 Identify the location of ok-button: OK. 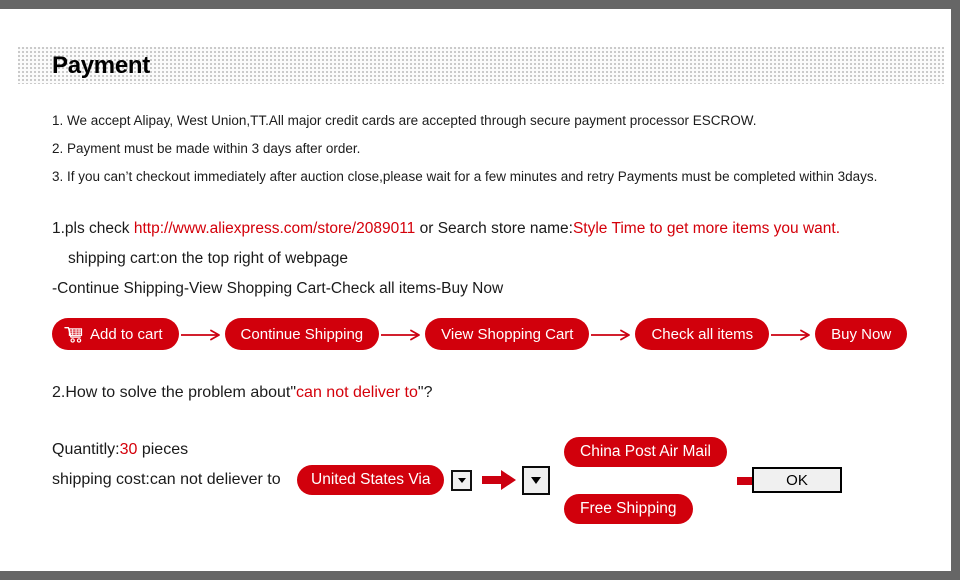
(797, 480).